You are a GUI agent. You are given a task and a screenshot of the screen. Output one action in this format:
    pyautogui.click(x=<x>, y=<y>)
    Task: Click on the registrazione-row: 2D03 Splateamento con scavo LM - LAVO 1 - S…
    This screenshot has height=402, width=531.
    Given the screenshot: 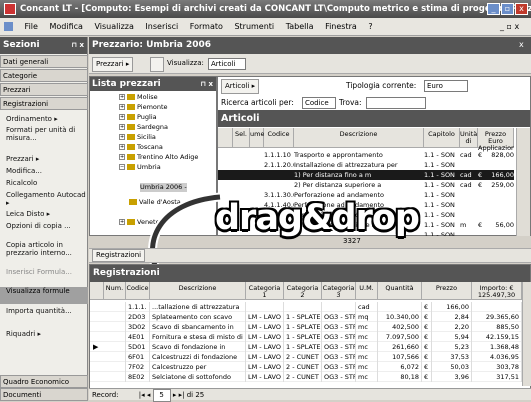 What is the action you would take?
    pyautogui.click(x=306, y=317)
    